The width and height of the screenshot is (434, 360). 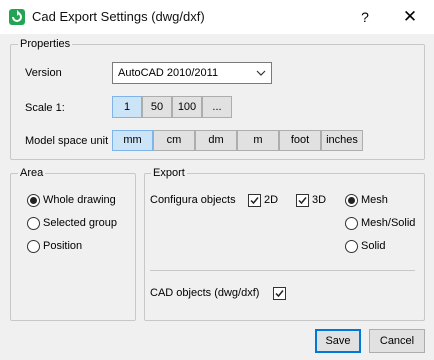 I want to click on check-2d-label: 2D, so click(x=271, y=200).